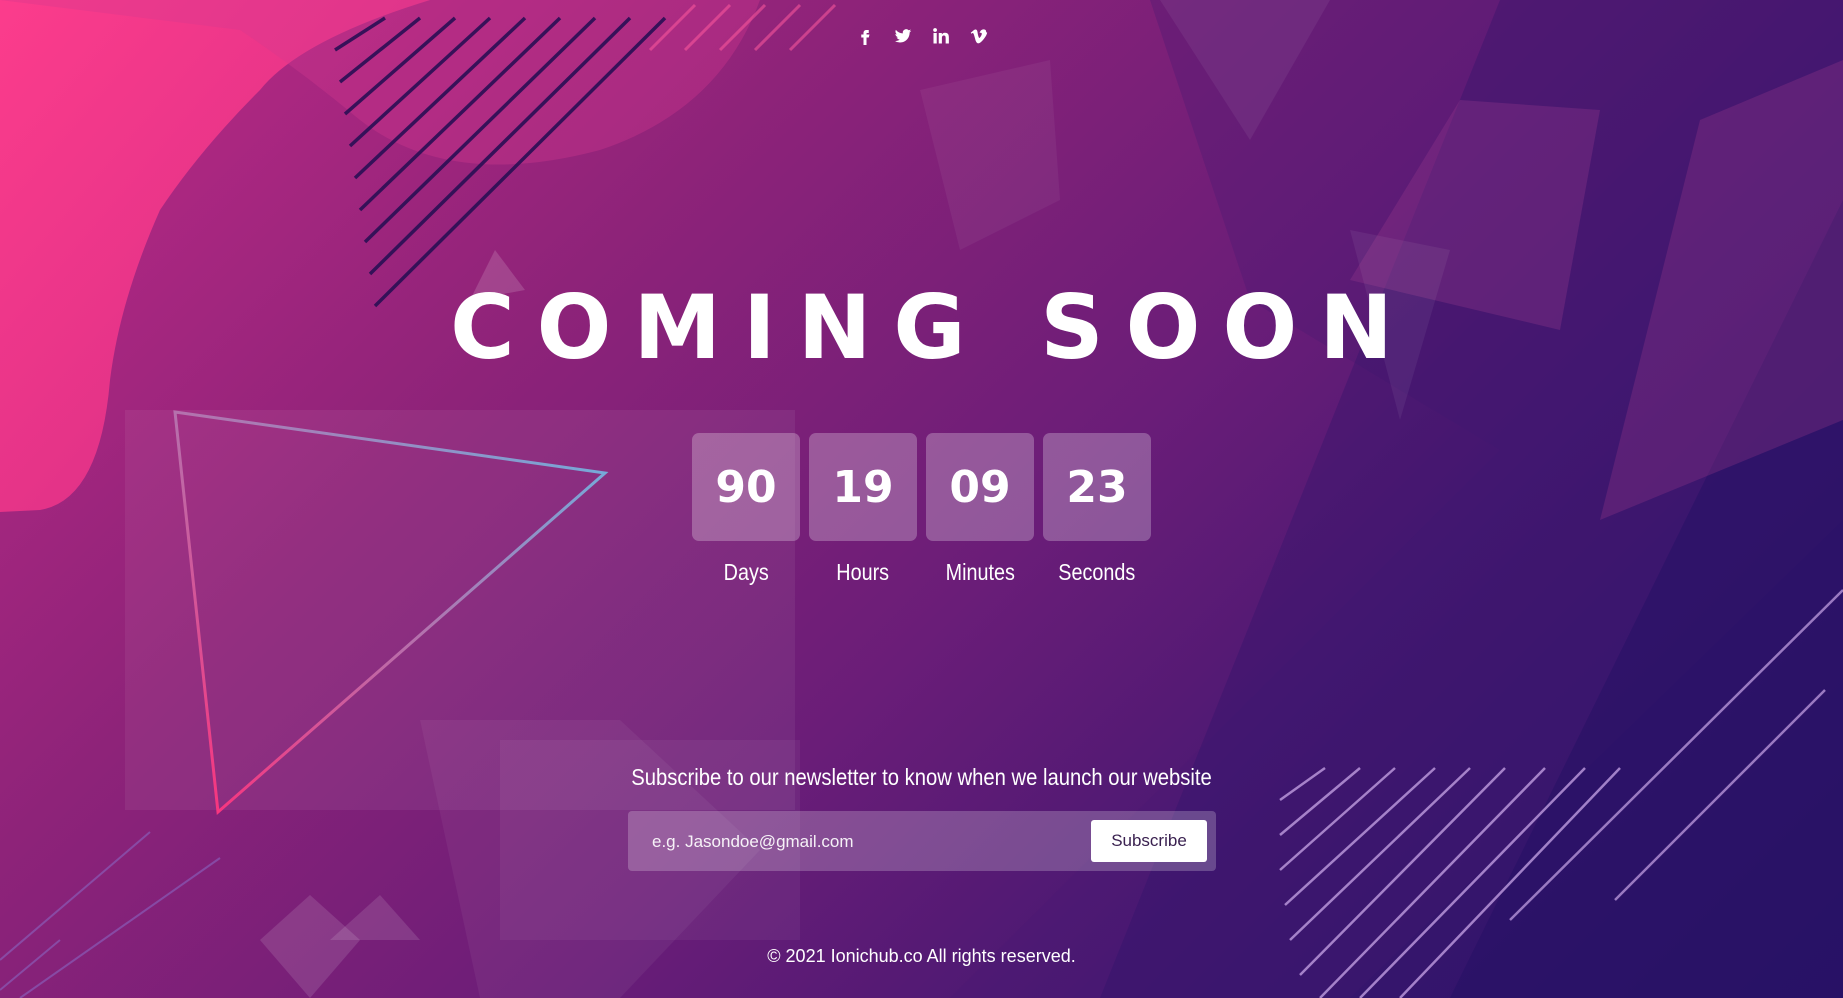 This screenshot has height=998, width=1843. I want to click on countdown-minutes: 09 Minutes, so click(980, 509).